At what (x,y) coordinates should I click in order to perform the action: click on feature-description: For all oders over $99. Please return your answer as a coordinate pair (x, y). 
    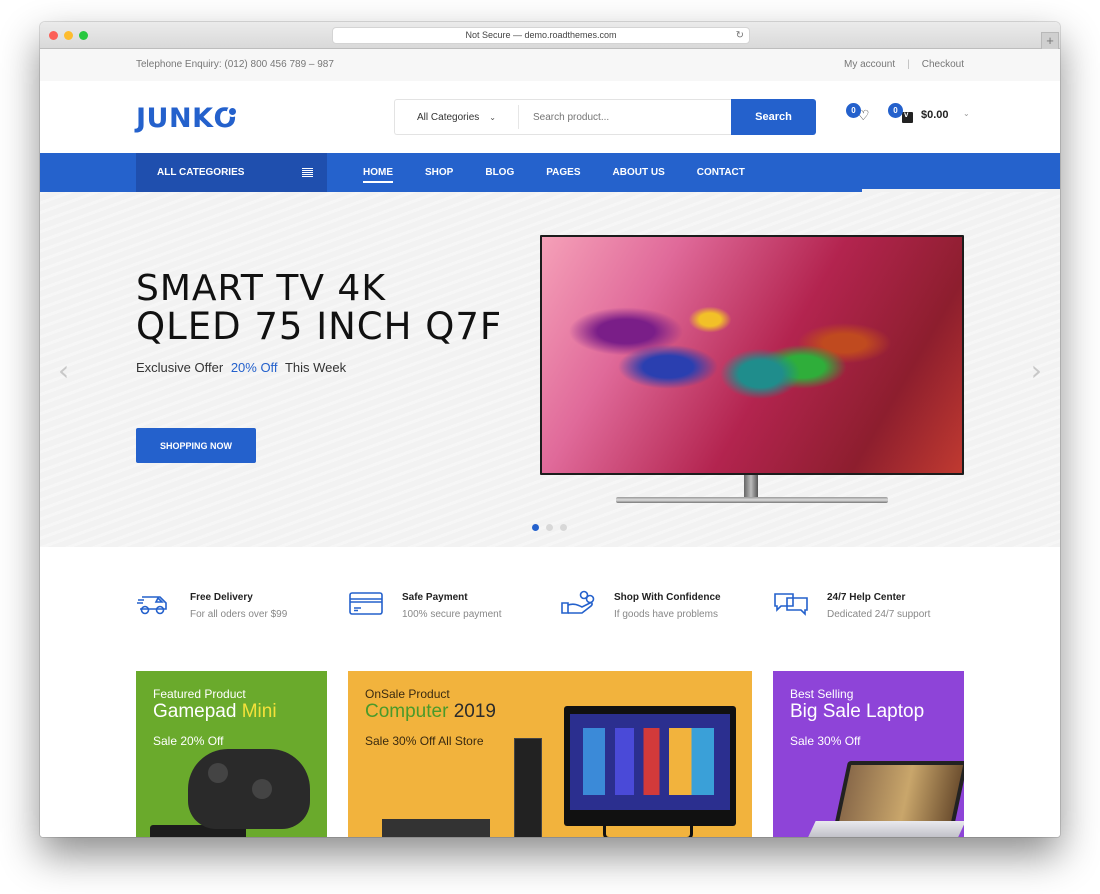
    Looking at the image, I should click on (239, 614).